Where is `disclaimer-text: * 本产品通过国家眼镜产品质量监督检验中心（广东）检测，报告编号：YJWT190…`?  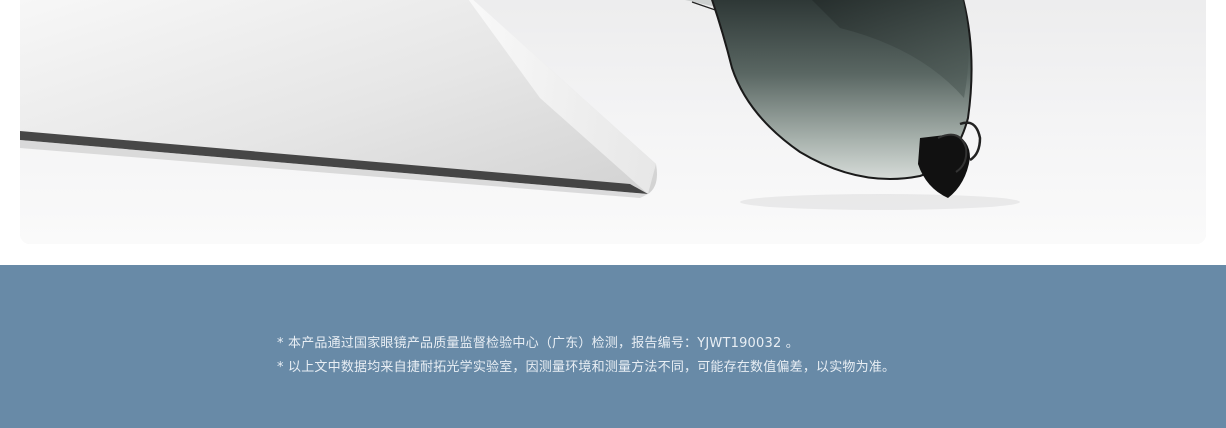 disclaimer-text: * 本产品通过国家眼镜产品质量监督检验中心（广东）检测，报告编号：YJWT190… is located at coordinates (586, 356).